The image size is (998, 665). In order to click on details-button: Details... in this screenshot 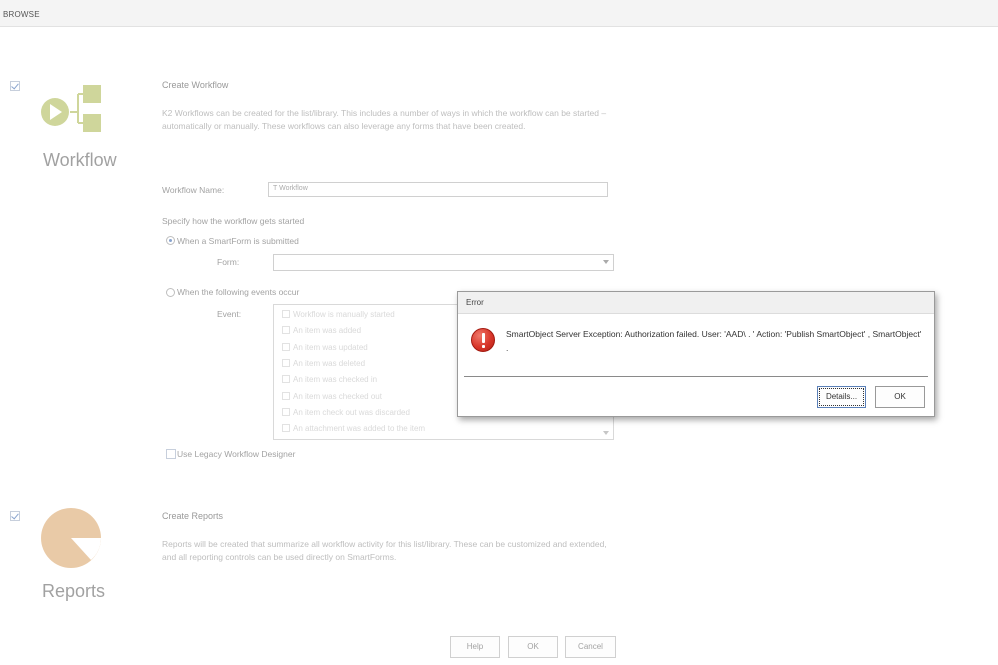, I will do `click(841, 397)`.